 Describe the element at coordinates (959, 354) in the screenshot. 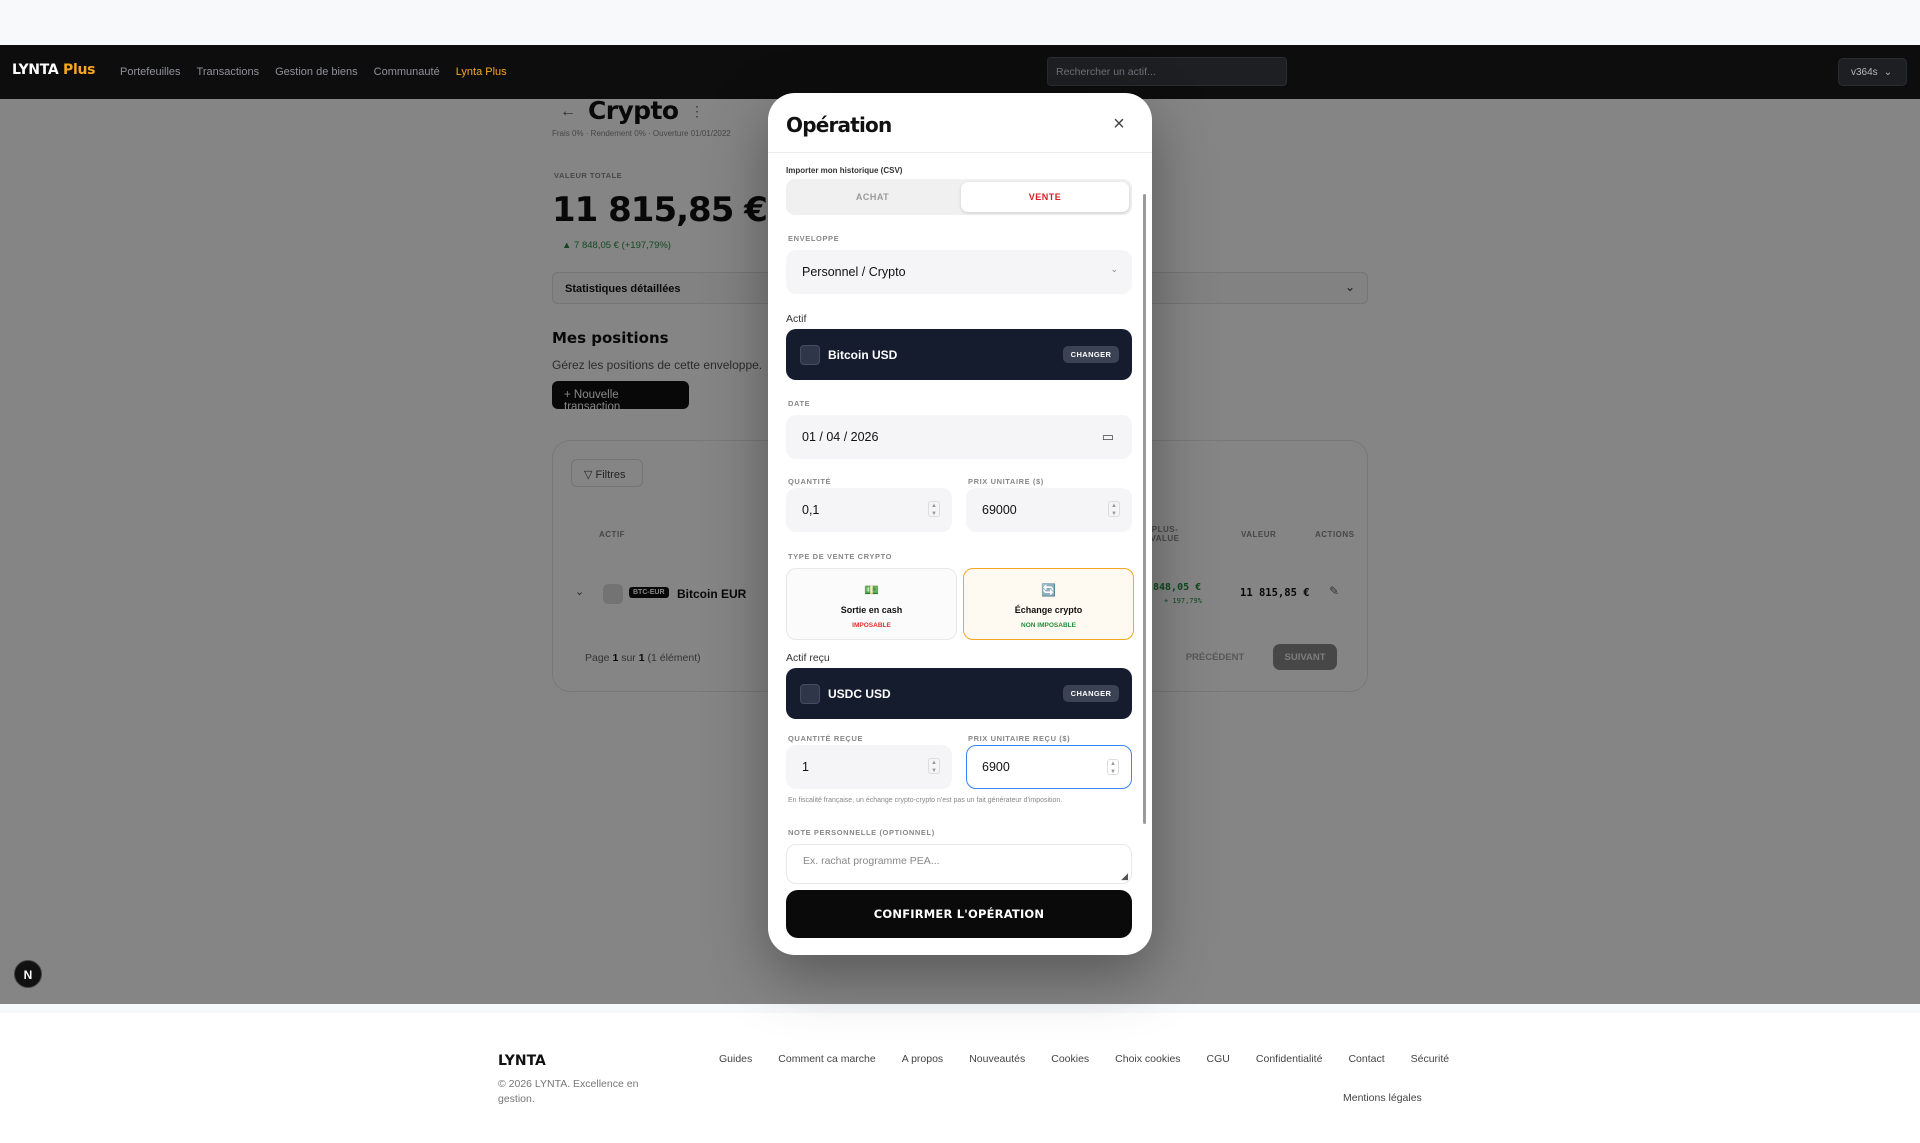

I see `asset-card: Bitcoin USD CHANGER` at that location.